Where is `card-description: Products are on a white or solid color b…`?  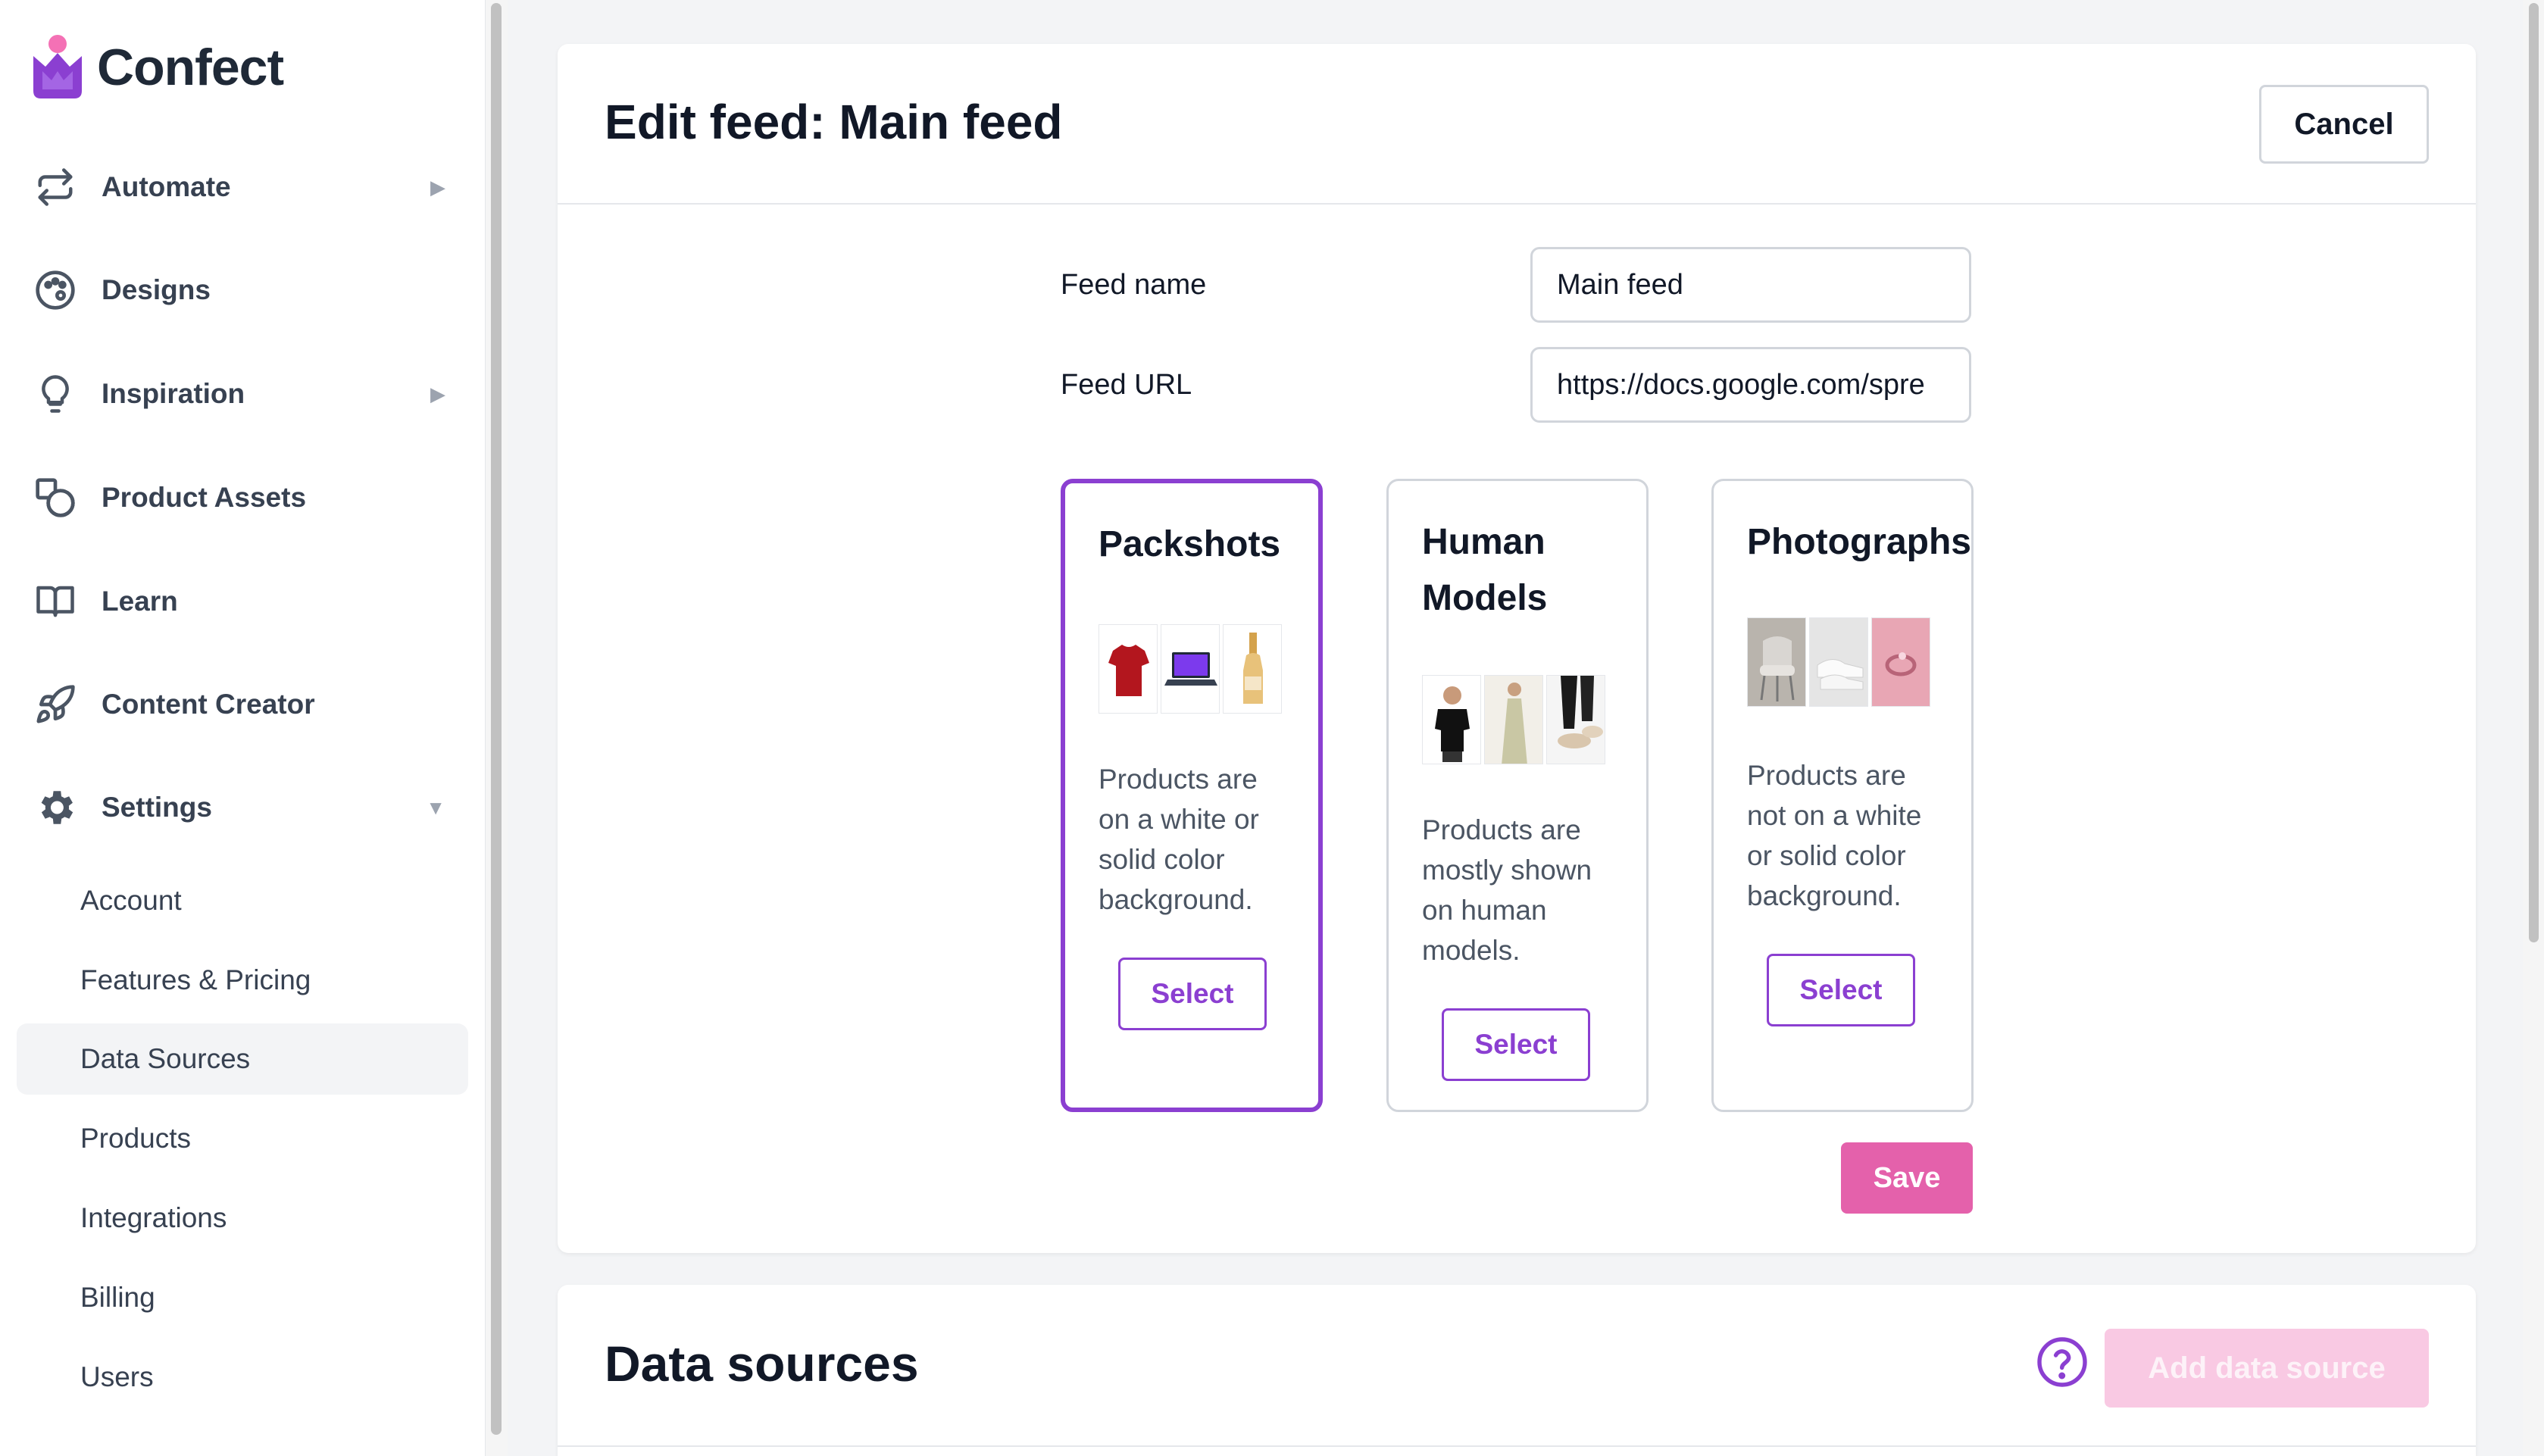
card-description: Products are on a white or solid color b… is located at coordinates (1179, 839).